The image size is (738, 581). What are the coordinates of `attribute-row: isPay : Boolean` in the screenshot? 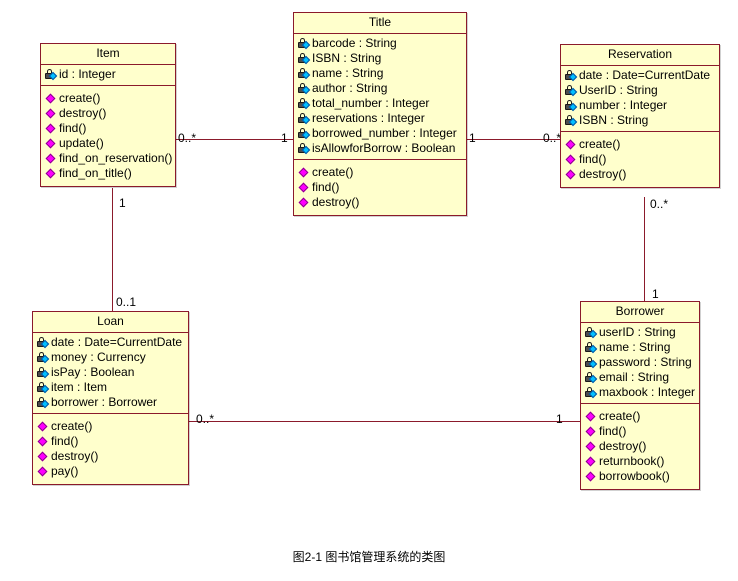 It's located at (111, 372).